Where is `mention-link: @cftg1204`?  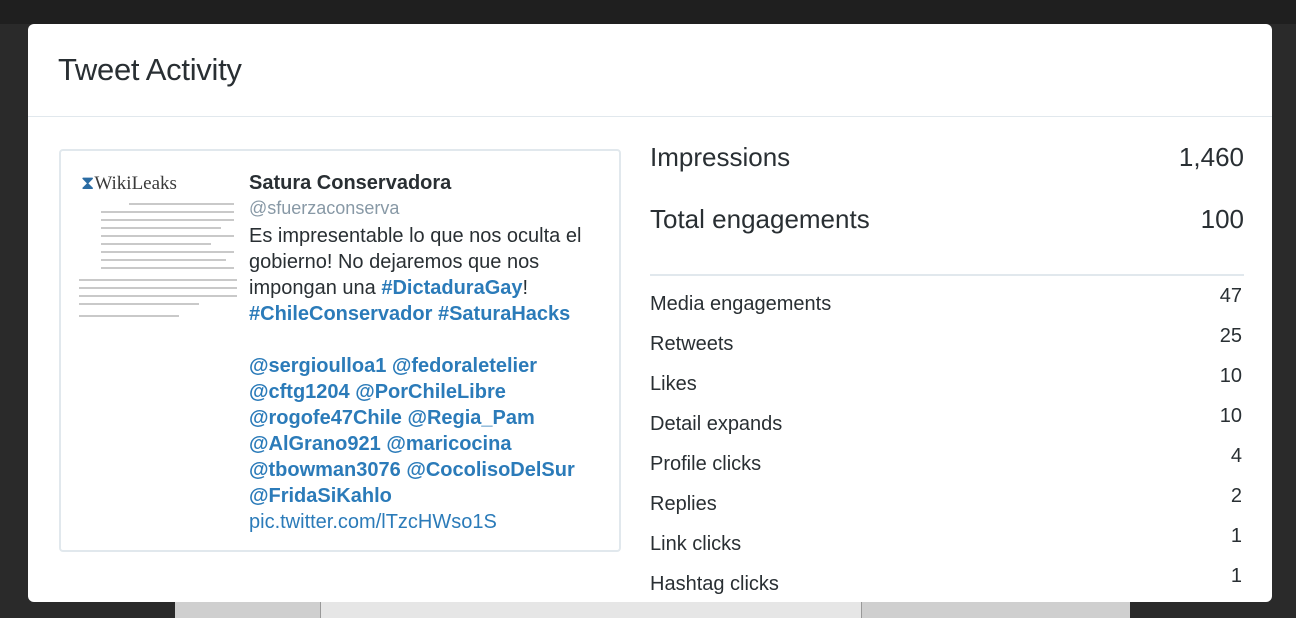 mention-link: @cftg1204 is located at coordinates (299, 392).